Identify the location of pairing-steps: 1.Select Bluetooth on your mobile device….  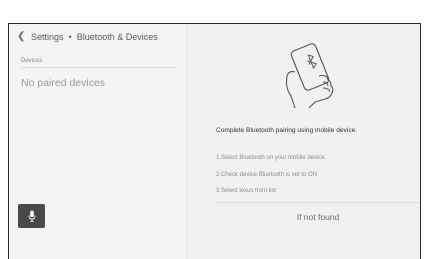
(270, 175).